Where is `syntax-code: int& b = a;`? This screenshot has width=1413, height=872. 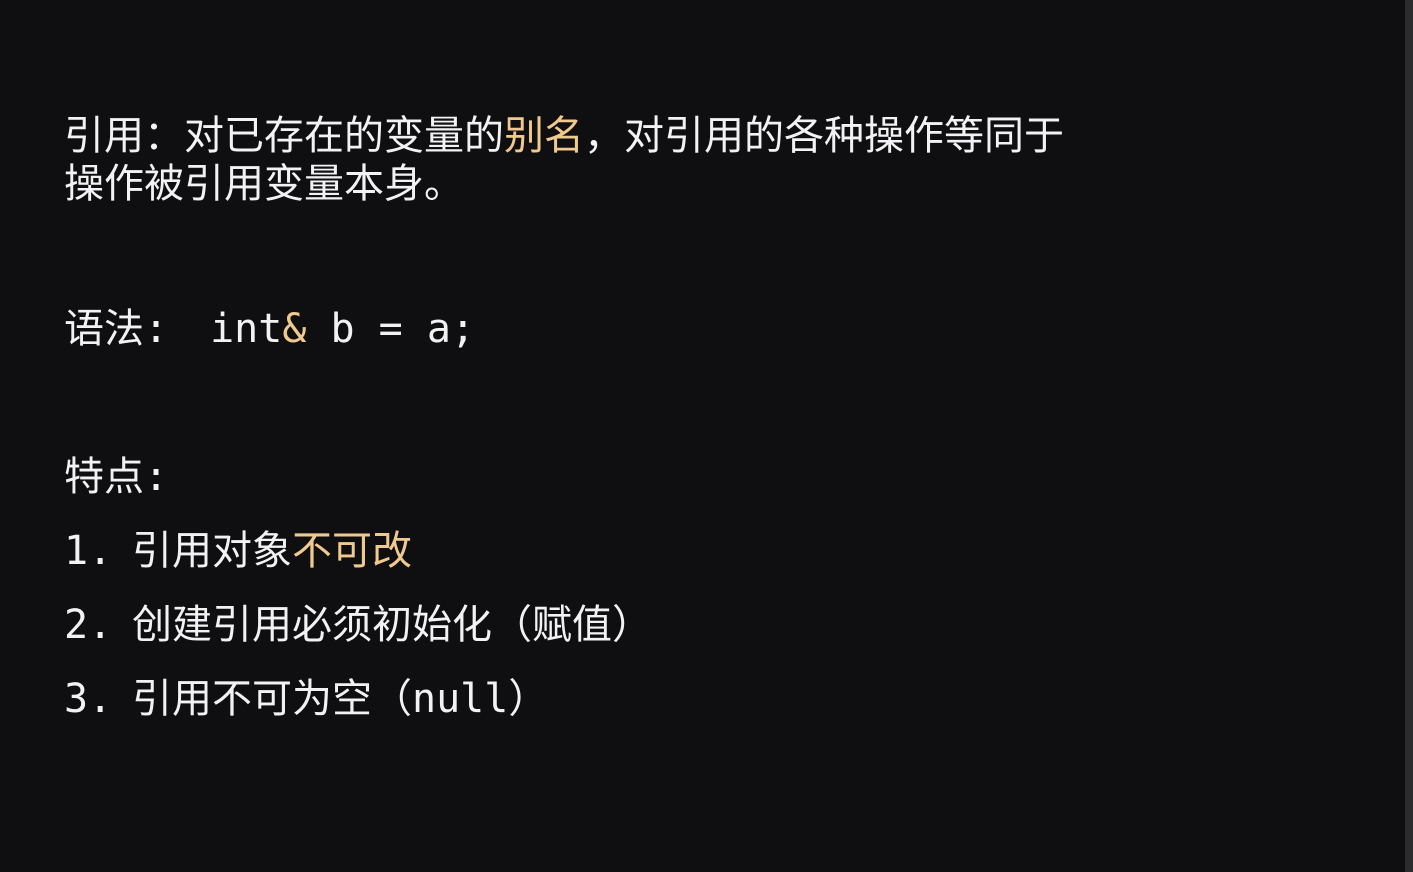 syntax-code: int& b = a; is located at coordinates (342, 329).